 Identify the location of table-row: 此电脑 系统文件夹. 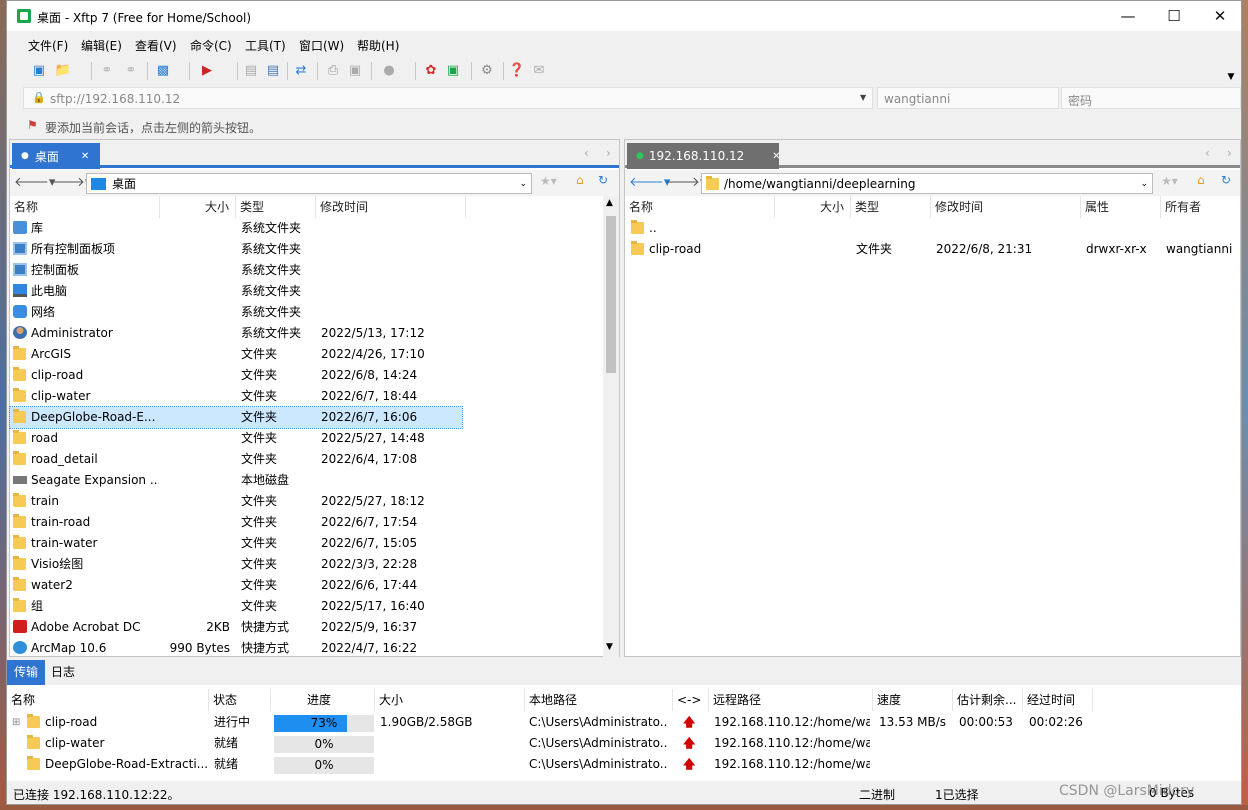
(236, 291).